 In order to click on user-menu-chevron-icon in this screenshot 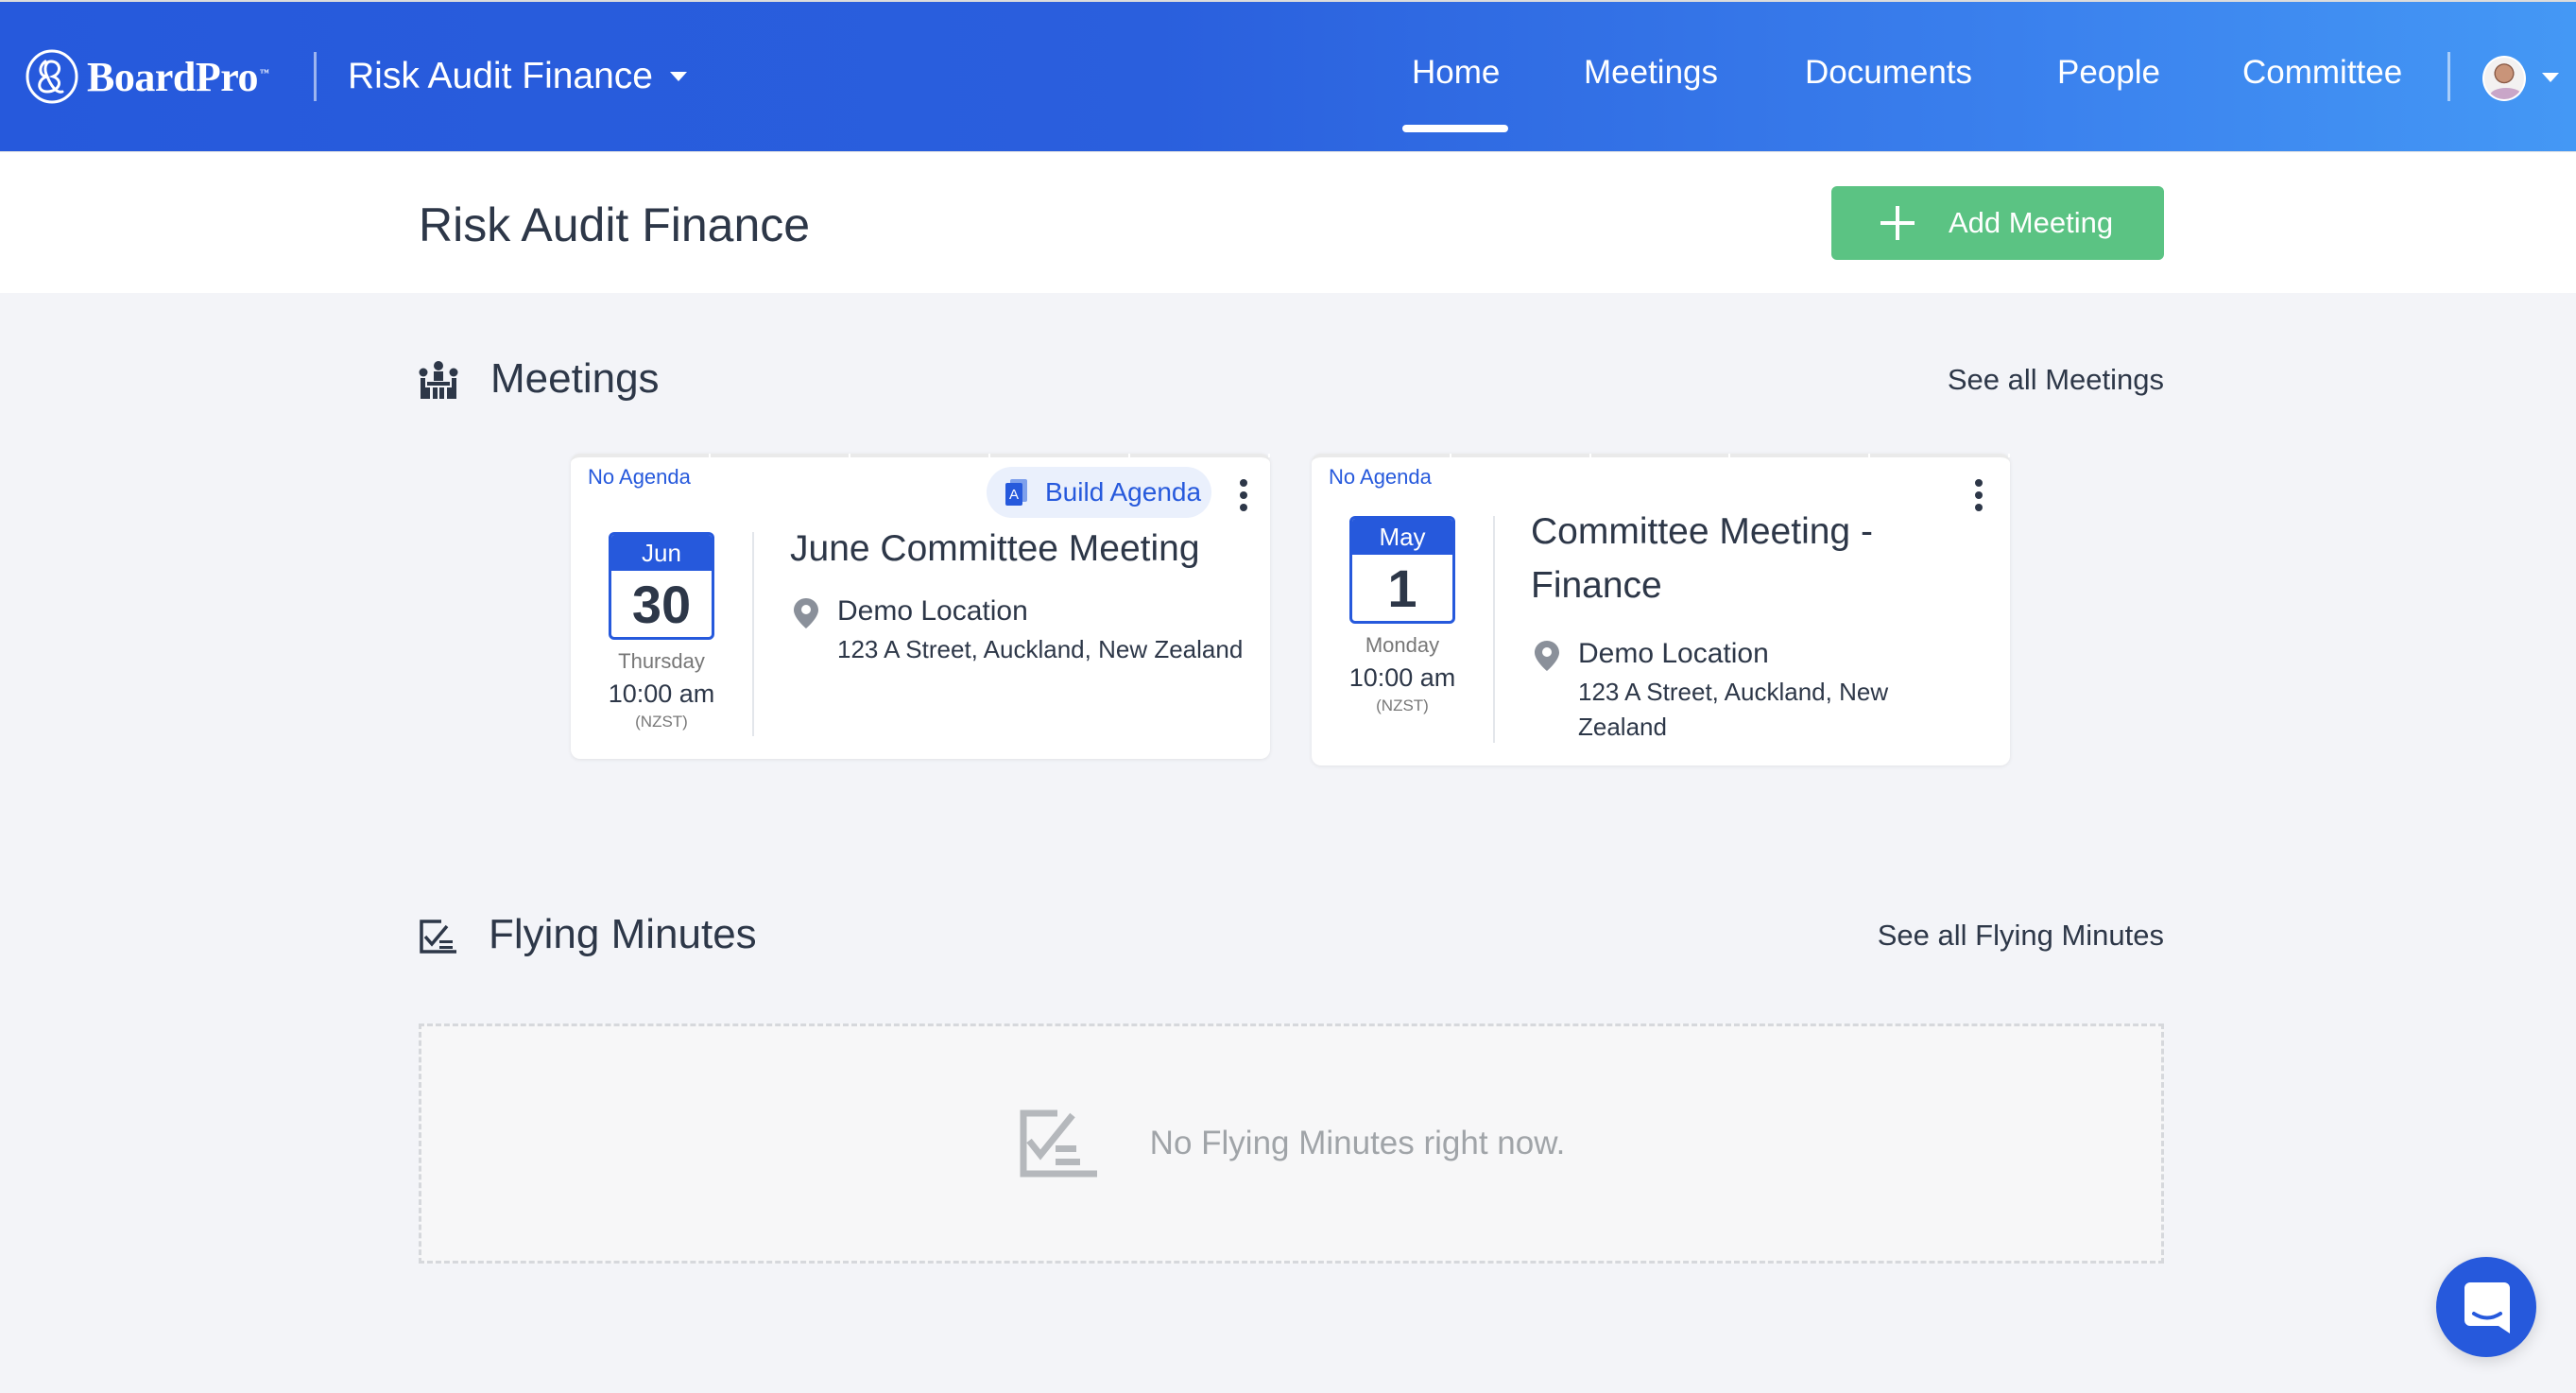, I will do `click(2550, 77)`.